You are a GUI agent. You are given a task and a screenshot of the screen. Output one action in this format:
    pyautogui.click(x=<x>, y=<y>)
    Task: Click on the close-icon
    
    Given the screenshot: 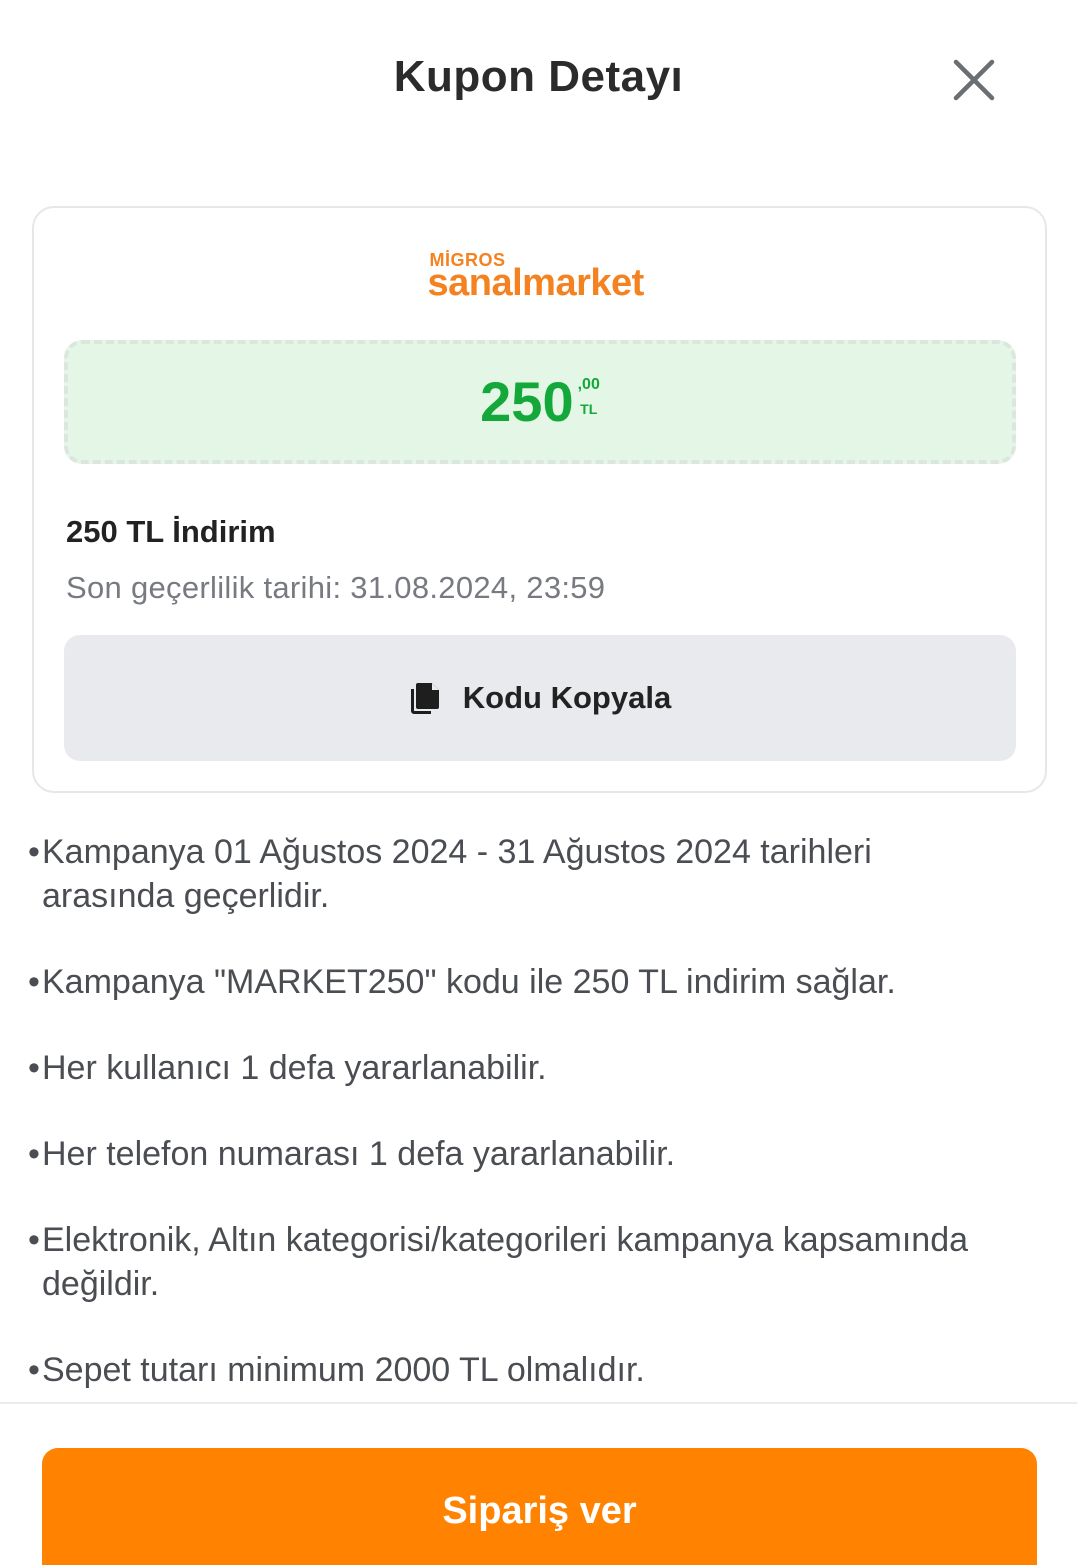 What is the action you would take?
    pyautogui.click(x=974, y=80)
    